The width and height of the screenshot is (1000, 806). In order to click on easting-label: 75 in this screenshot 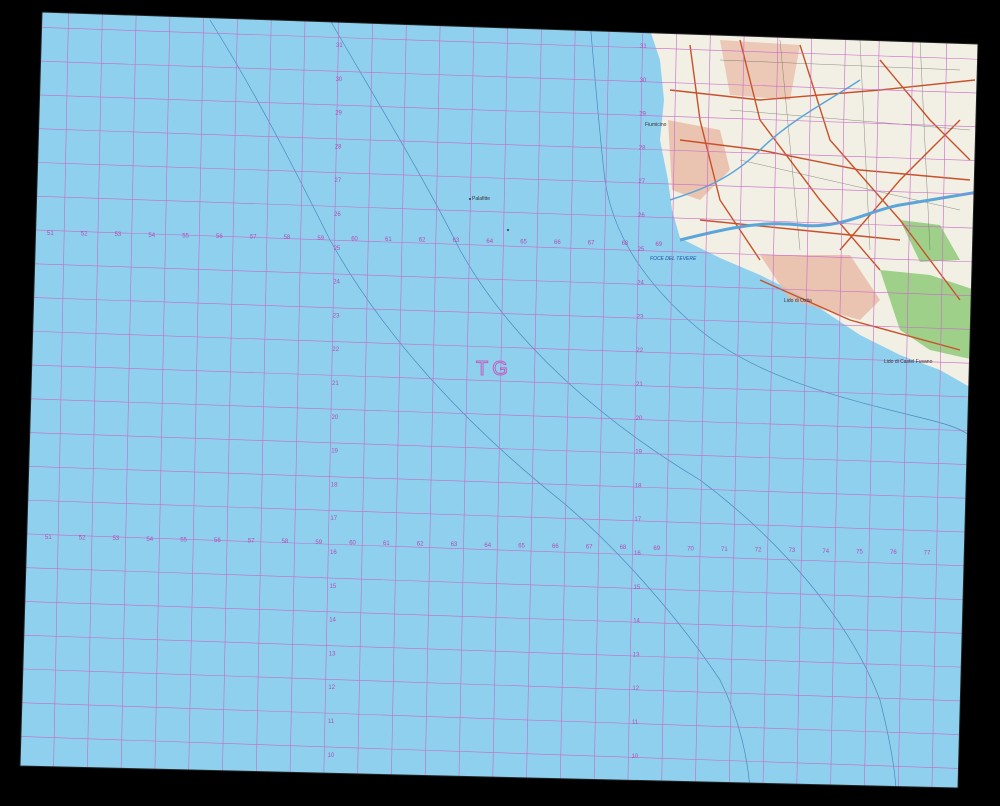, I will do `click(859, 552)`.